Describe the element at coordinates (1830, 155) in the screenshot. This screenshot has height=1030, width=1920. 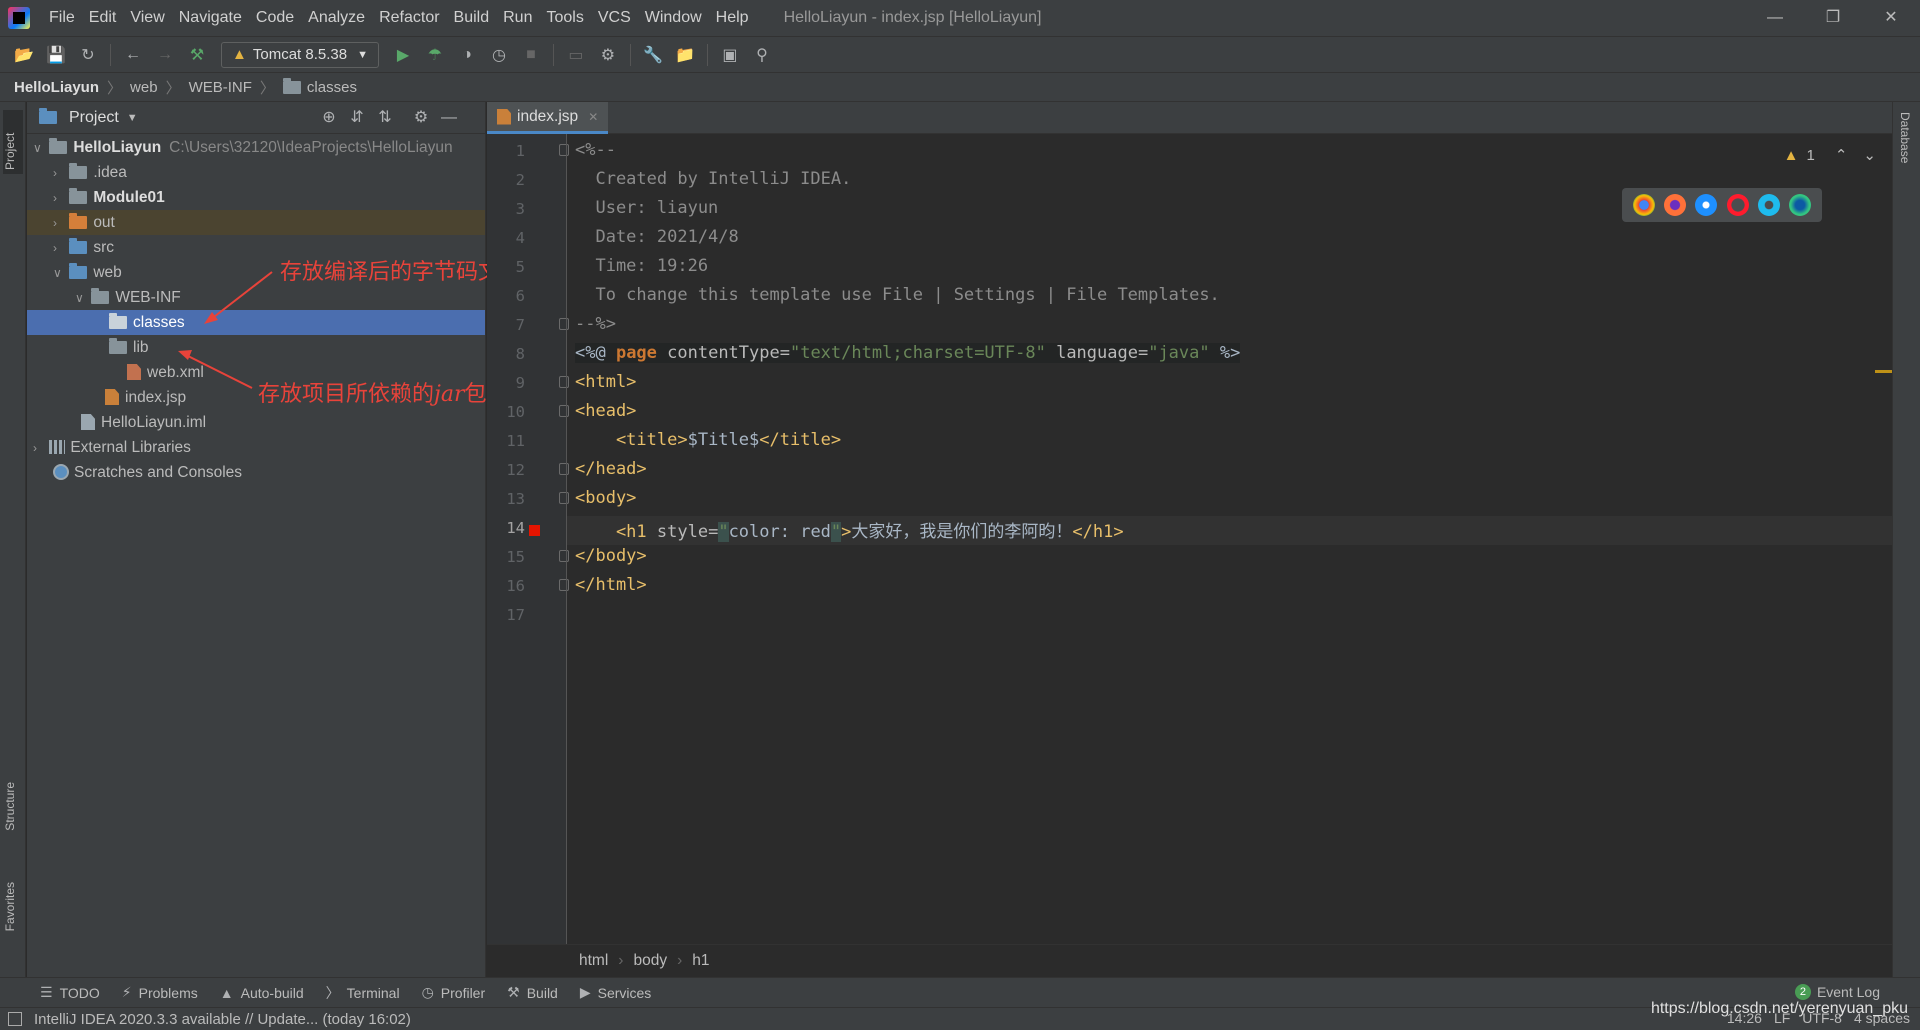
I see `inspection-widget: ▲ 1 ⌃ ⌄` at that location.